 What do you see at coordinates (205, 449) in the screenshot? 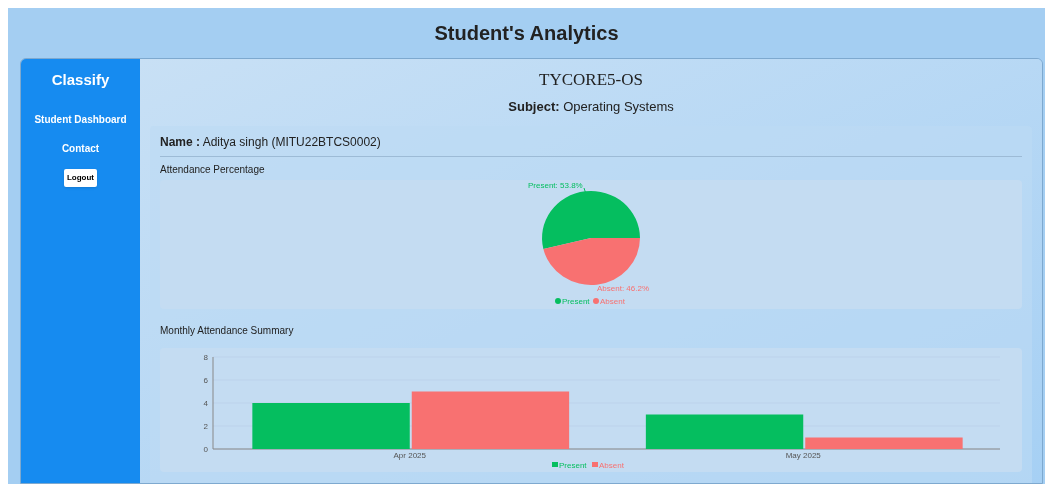
I see `axis-tick: 0` at bounding box center [205, 449].